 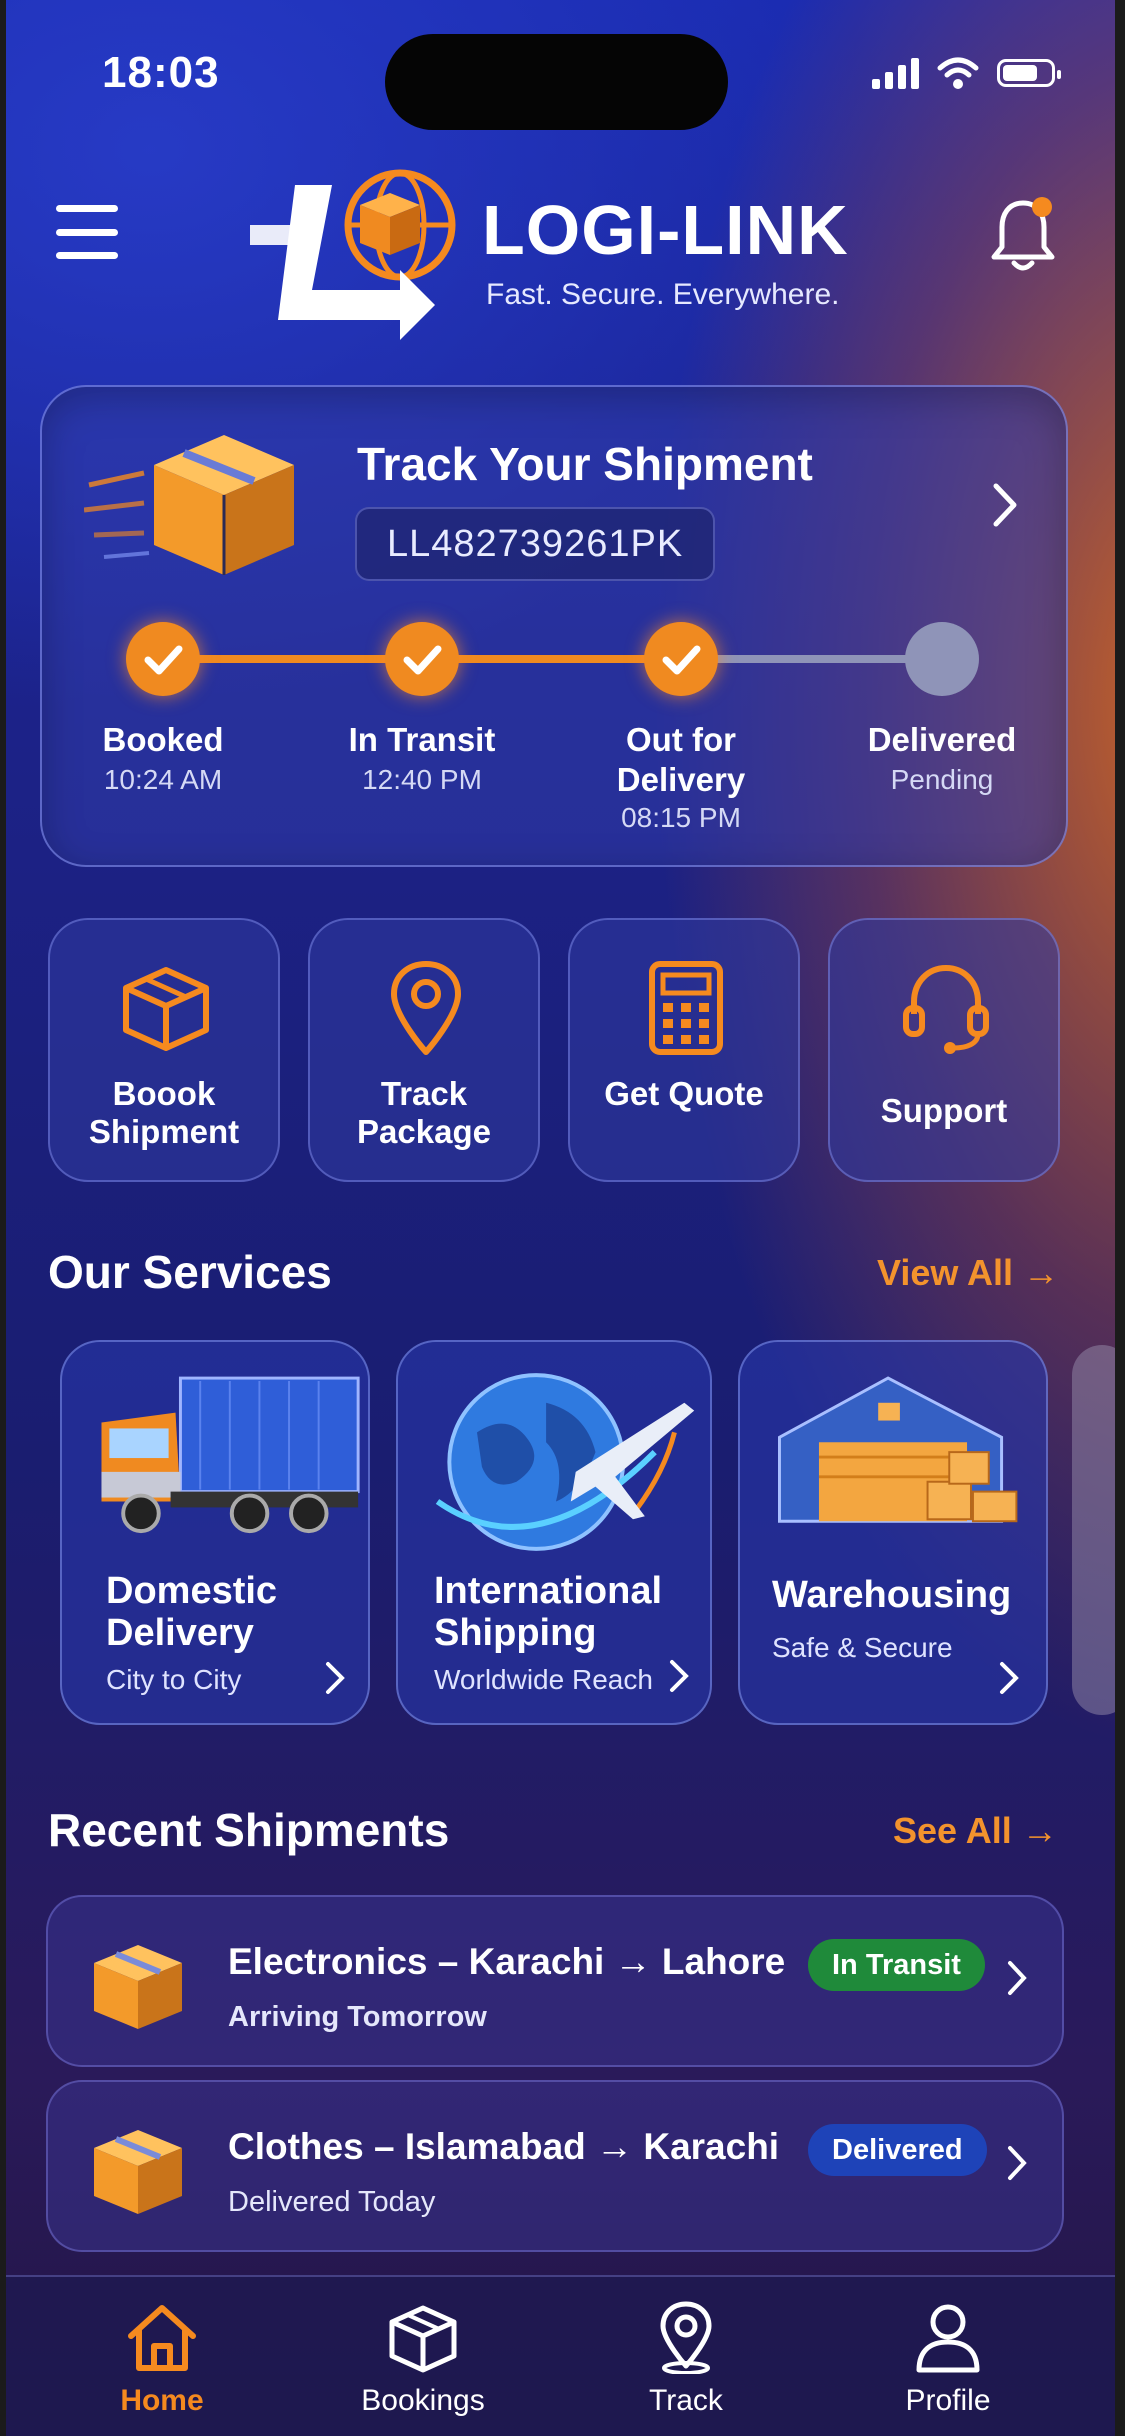 I want to click on service-title: Warehousing, so click(x=892, y=1595).